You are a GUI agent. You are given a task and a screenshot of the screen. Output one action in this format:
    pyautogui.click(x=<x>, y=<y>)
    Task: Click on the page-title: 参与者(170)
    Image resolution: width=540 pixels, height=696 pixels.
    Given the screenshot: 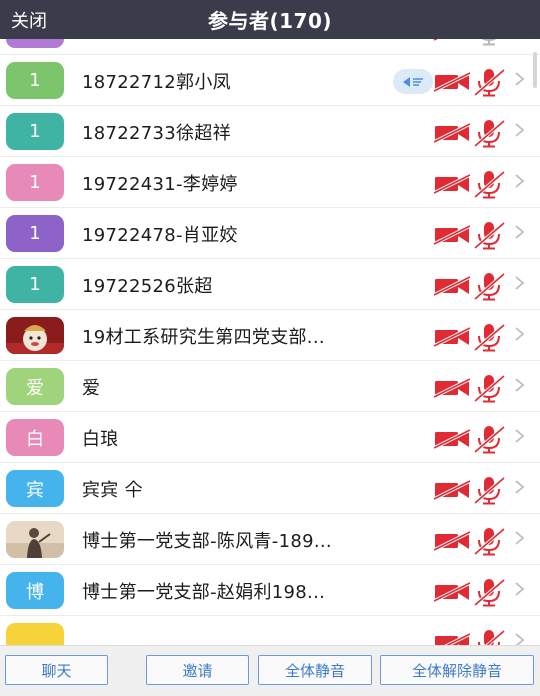 What is the action you would take?
    pyautogui.click(x=270, y=21)
    